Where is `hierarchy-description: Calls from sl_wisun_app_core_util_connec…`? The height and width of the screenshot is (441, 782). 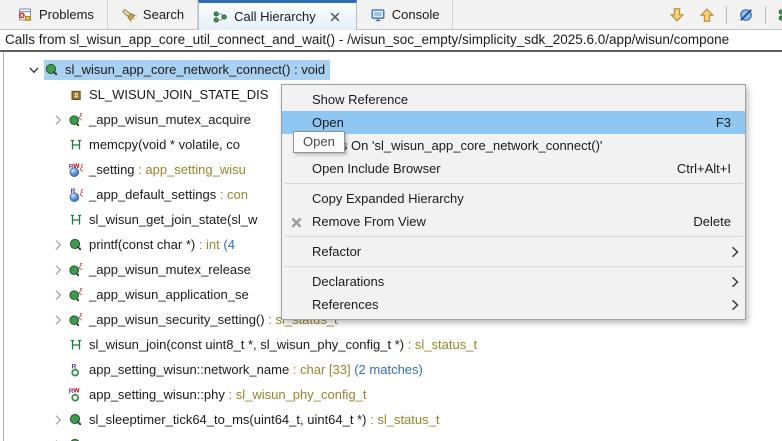 hierarchy-description: Calls from sl_wisun_app_core_util_connec… is located at coordinates (391, 41).